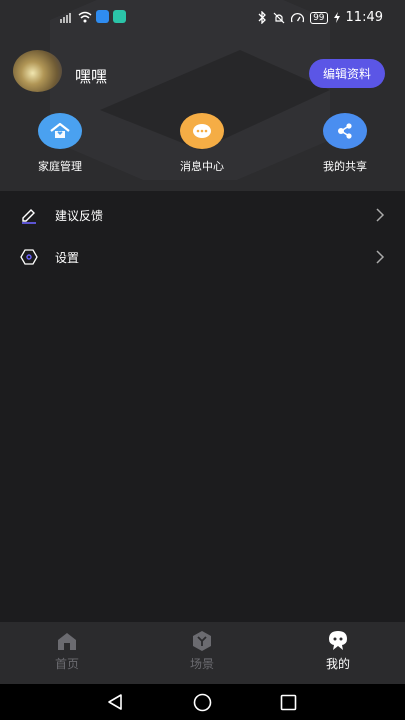 This screenshot has height=720, width=405. I want to click on tab-label: 我的, so click(337, 664).